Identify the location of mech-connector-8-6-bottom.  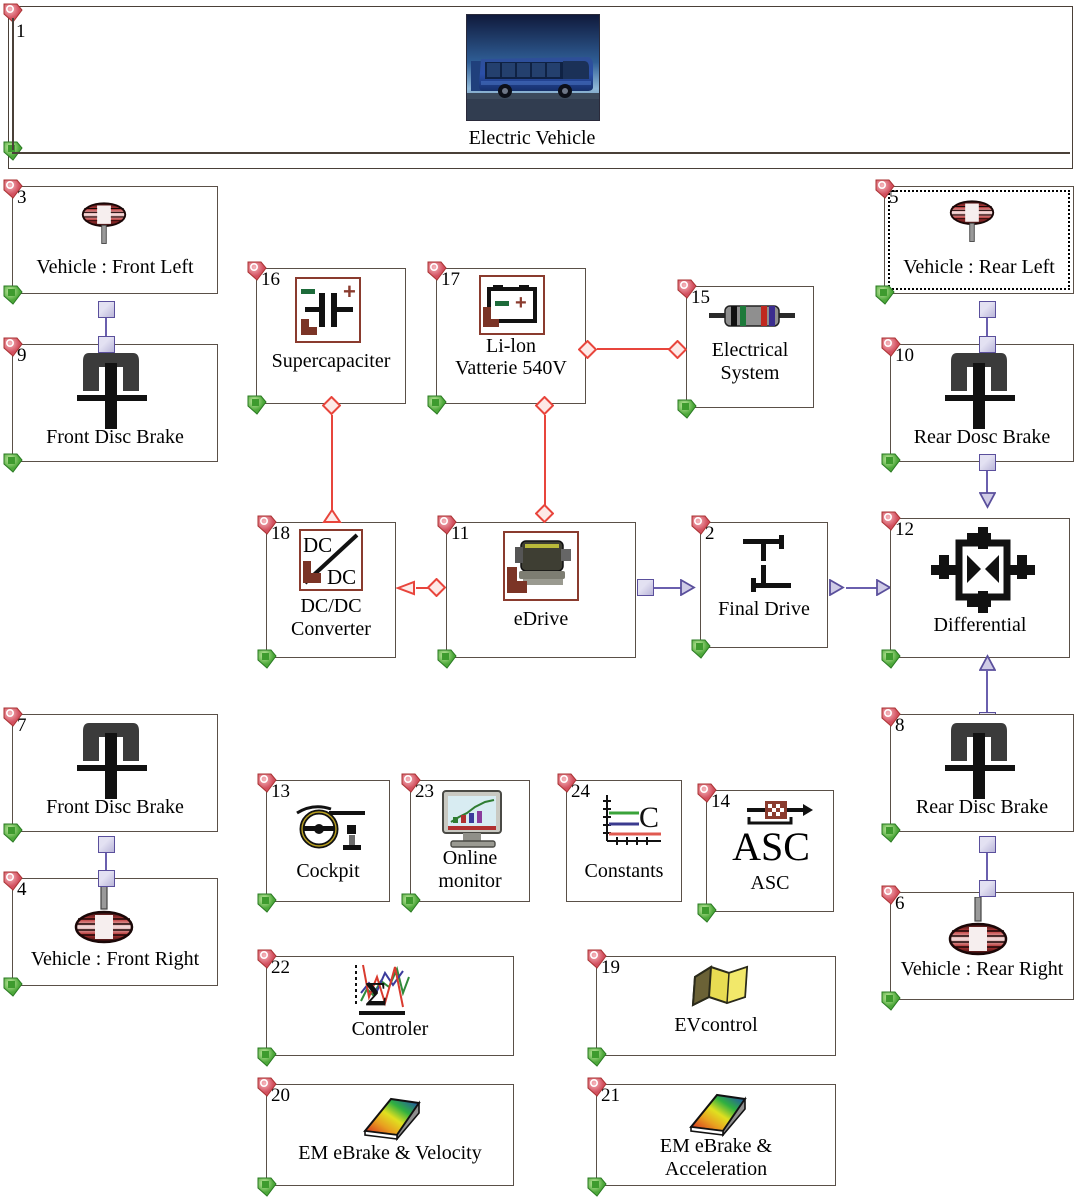
(987, 888).